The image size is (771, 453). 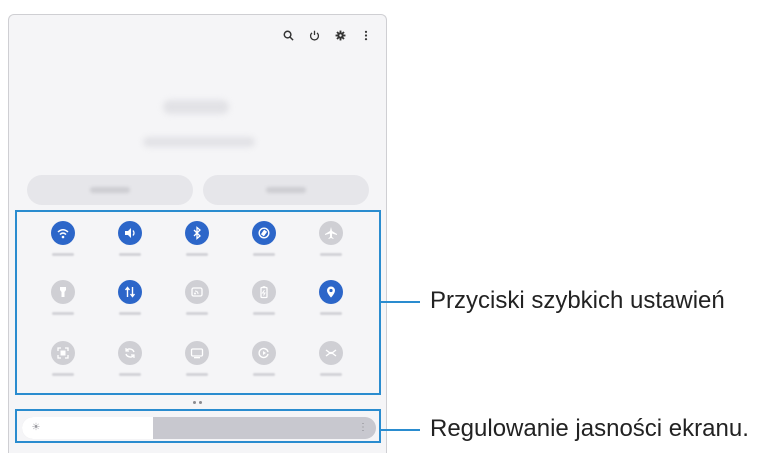 What do you see at coordinates (327, 35) in the screenshot?
I see `header-icons` at bounding box center [327, 35].